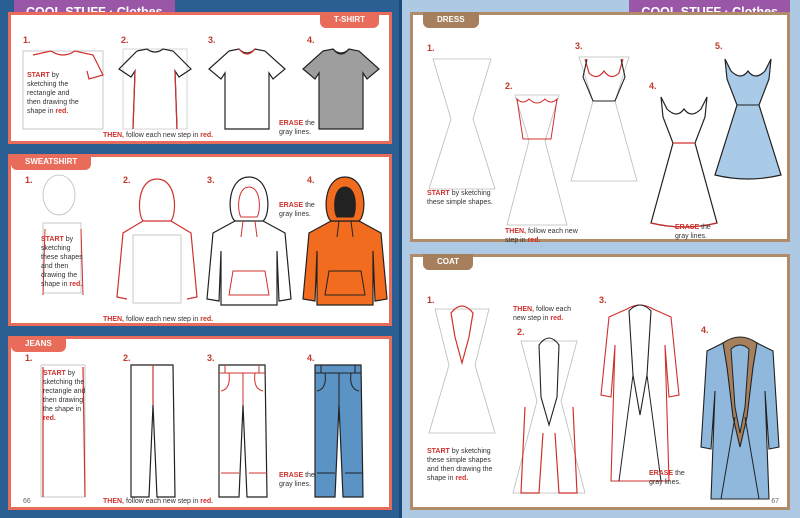  I want to click on tshirt-step-4: 4., so click(311, 40).